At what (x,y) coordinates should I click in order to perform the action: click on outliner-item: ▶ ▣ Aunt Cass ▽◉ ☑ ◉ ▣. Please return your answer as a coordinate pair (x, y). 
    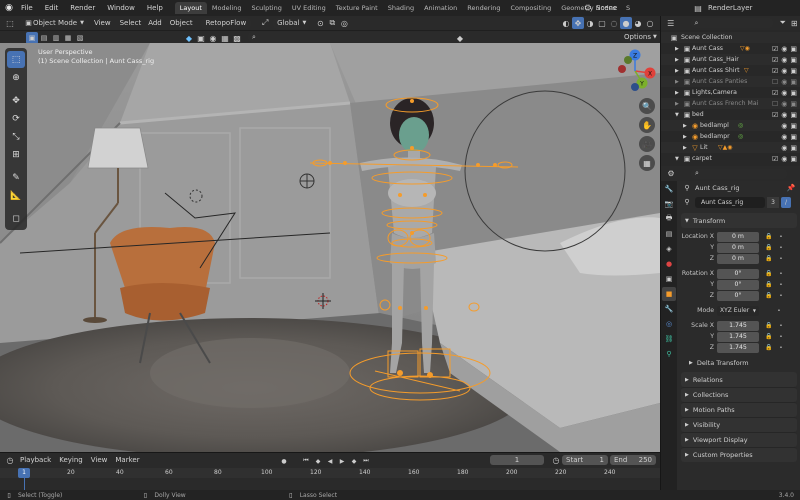
    Looking at the image, I should click on (730, 48).